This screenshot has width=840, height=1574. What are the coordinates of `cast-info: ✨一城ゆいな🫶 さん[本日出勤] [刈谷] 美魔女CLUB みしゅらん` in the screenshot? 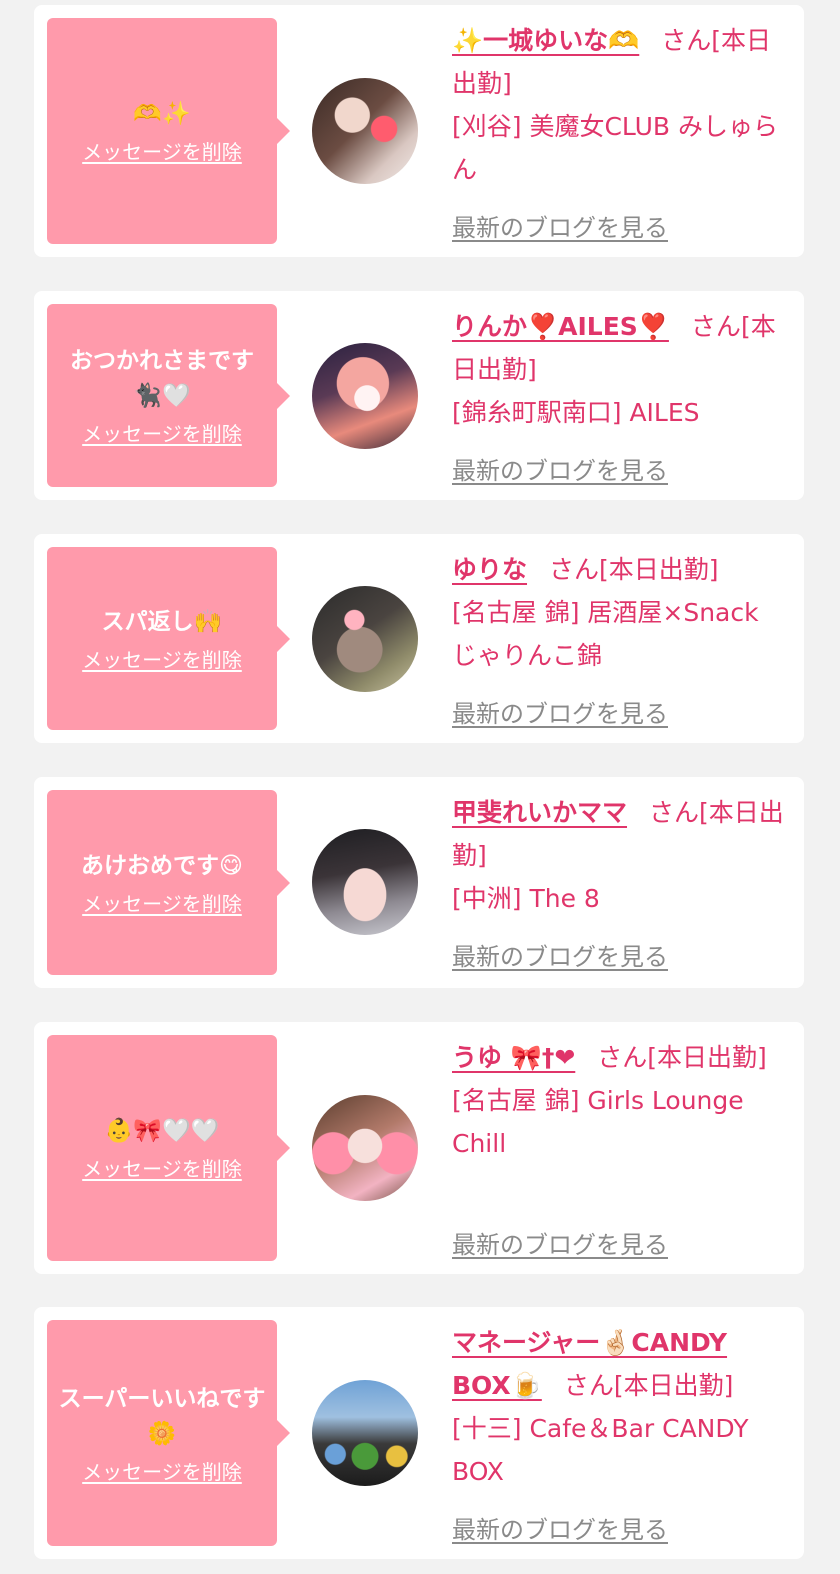 It's located at (620, 105).